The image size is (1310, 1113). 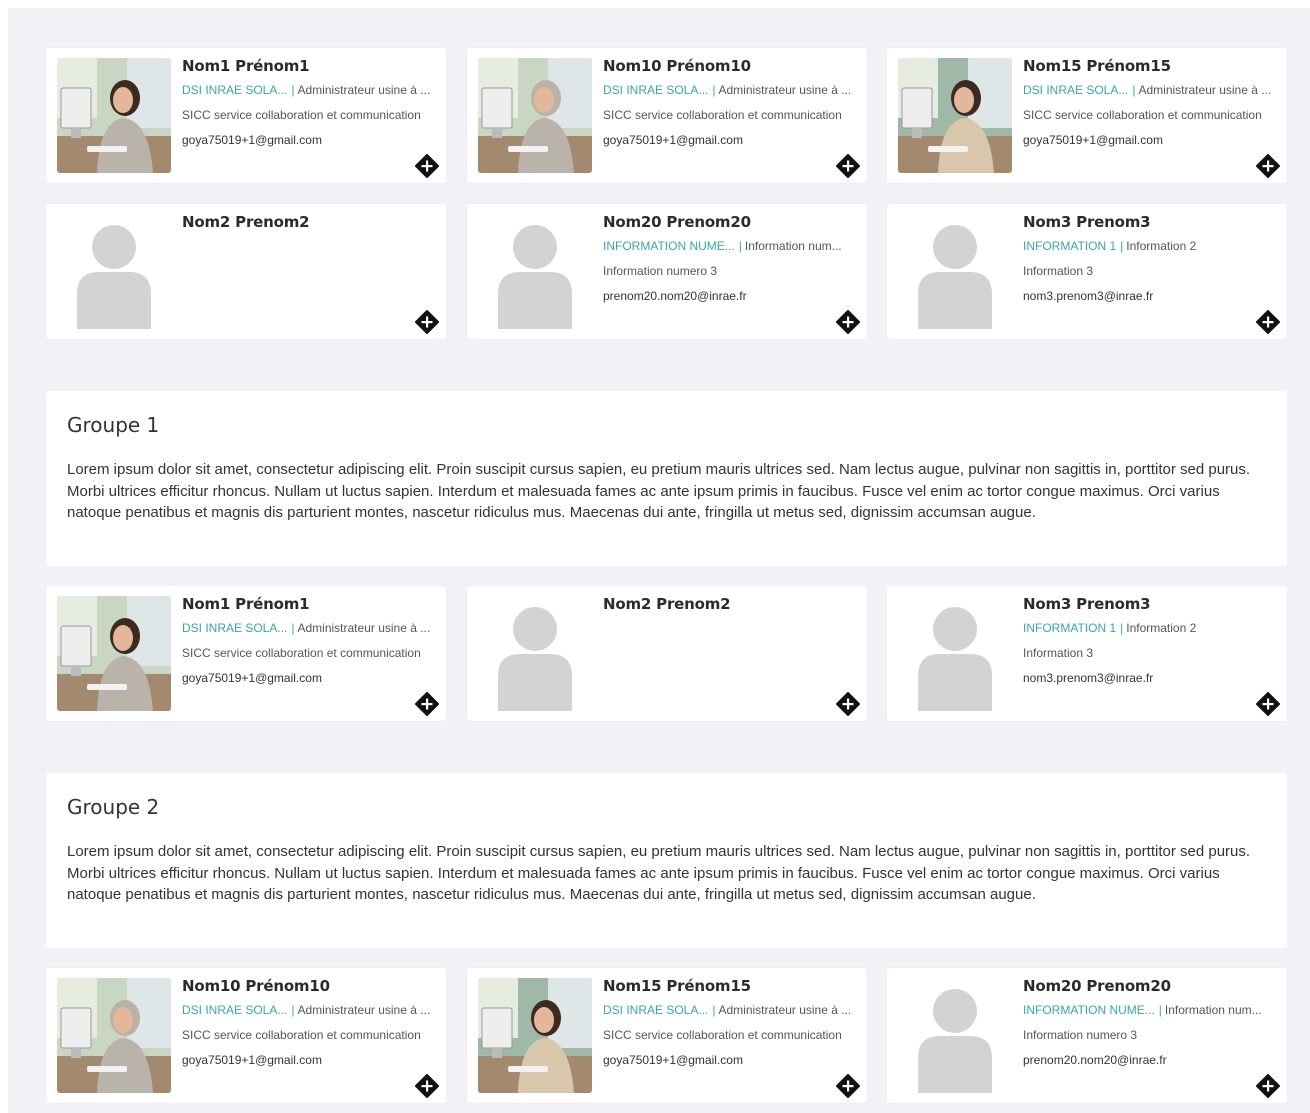 What do you see at coordinates (113, 425) in the screenshot?
I see `group-title: Groupe 1` at bounding box center [113, 425].